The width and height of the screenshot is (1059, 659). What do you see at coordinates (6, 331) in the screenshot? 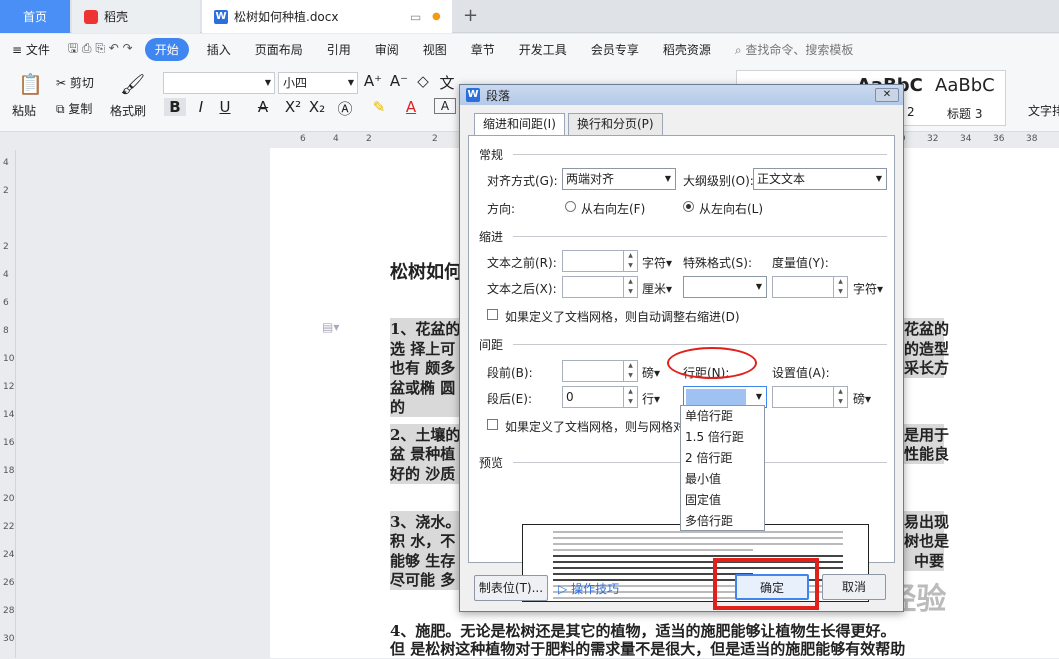
I see `ruler-tick: 8` at bounding box center [6, 331].